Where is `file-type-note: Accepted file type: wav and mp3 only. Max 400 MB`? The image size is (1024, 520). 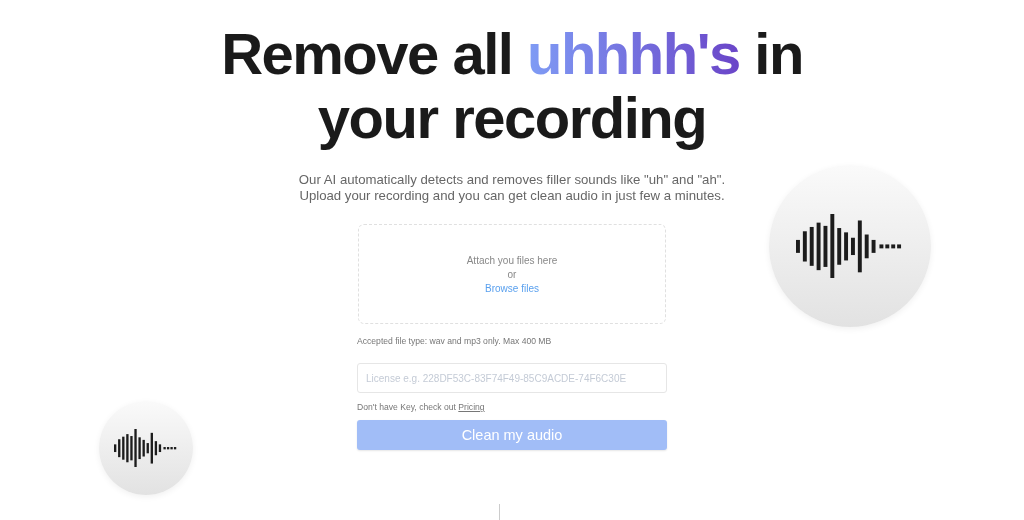
file-type-note: Accepted file type: wav and mp3 only. Max 400 MB is located at coordinates (455, 341).